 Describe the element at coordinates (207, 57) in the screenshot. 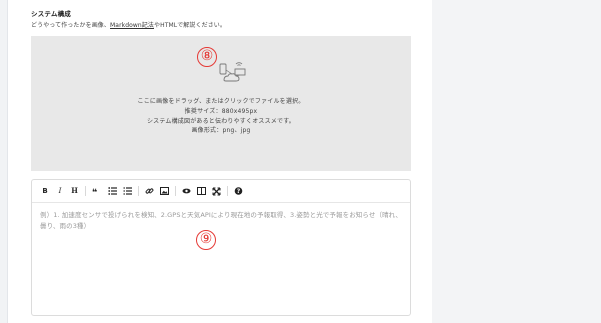

I see `annotation-badge-8: ⑧` at that location.